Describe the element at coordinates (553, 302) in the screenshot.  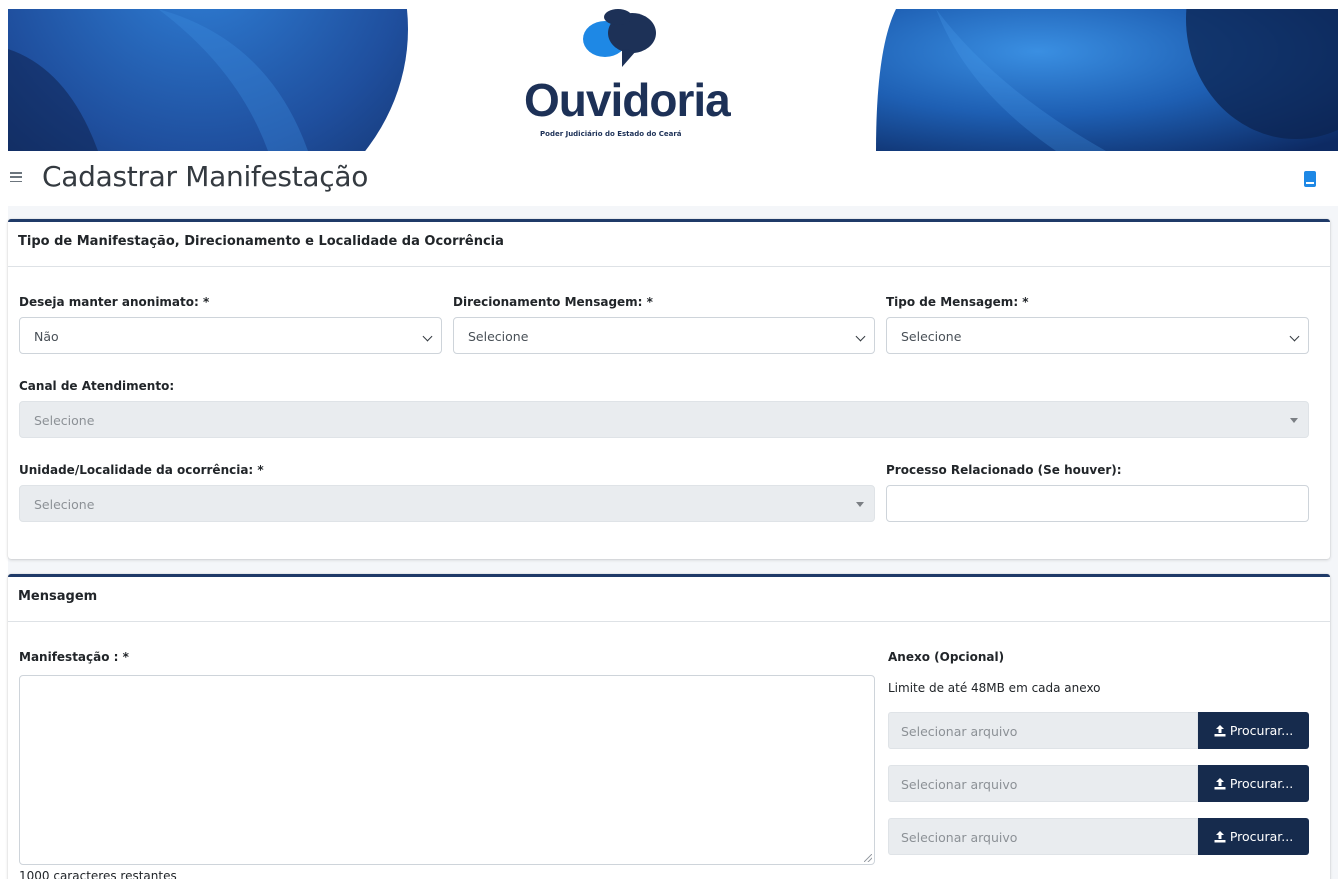
I see `direcionamento-label: Direcionamento Mensagem: *` at that location.